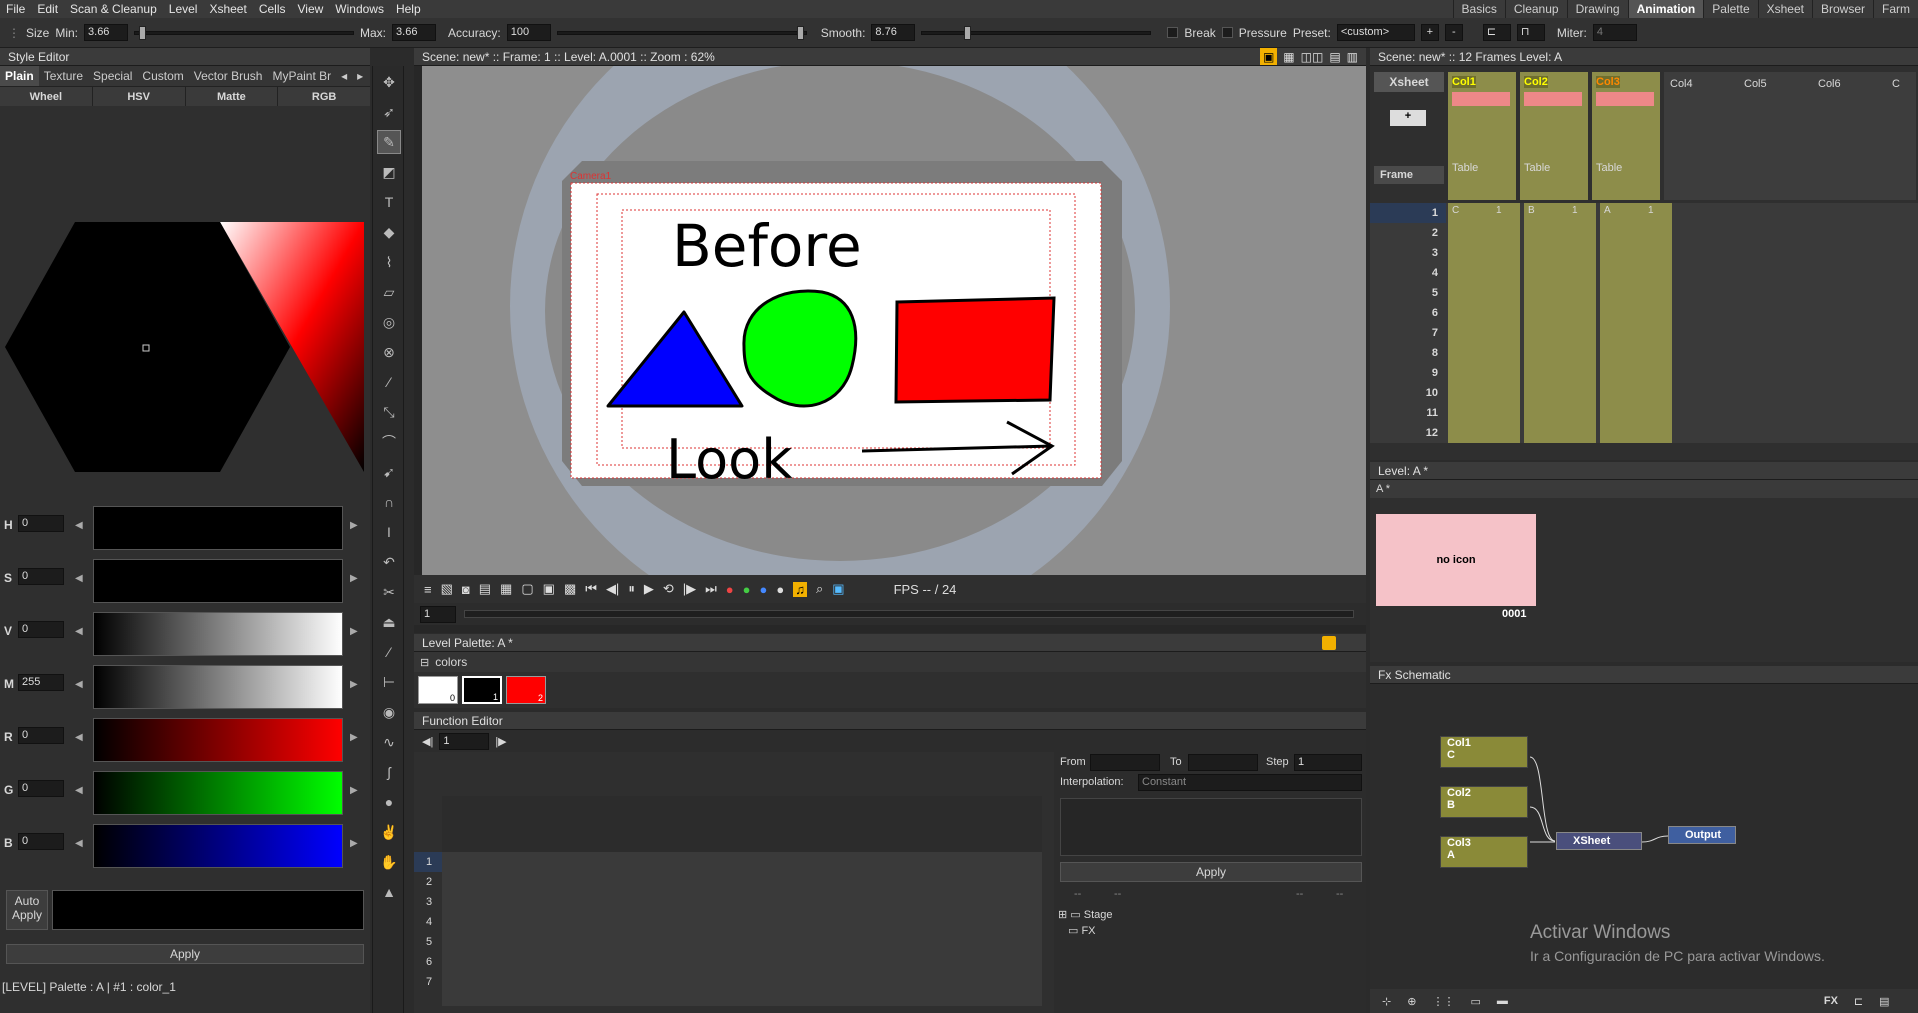  What do you see at coordinates (41, 788) in the screenshot?
I see `g-field: 0` at bounding box center [41, 788].